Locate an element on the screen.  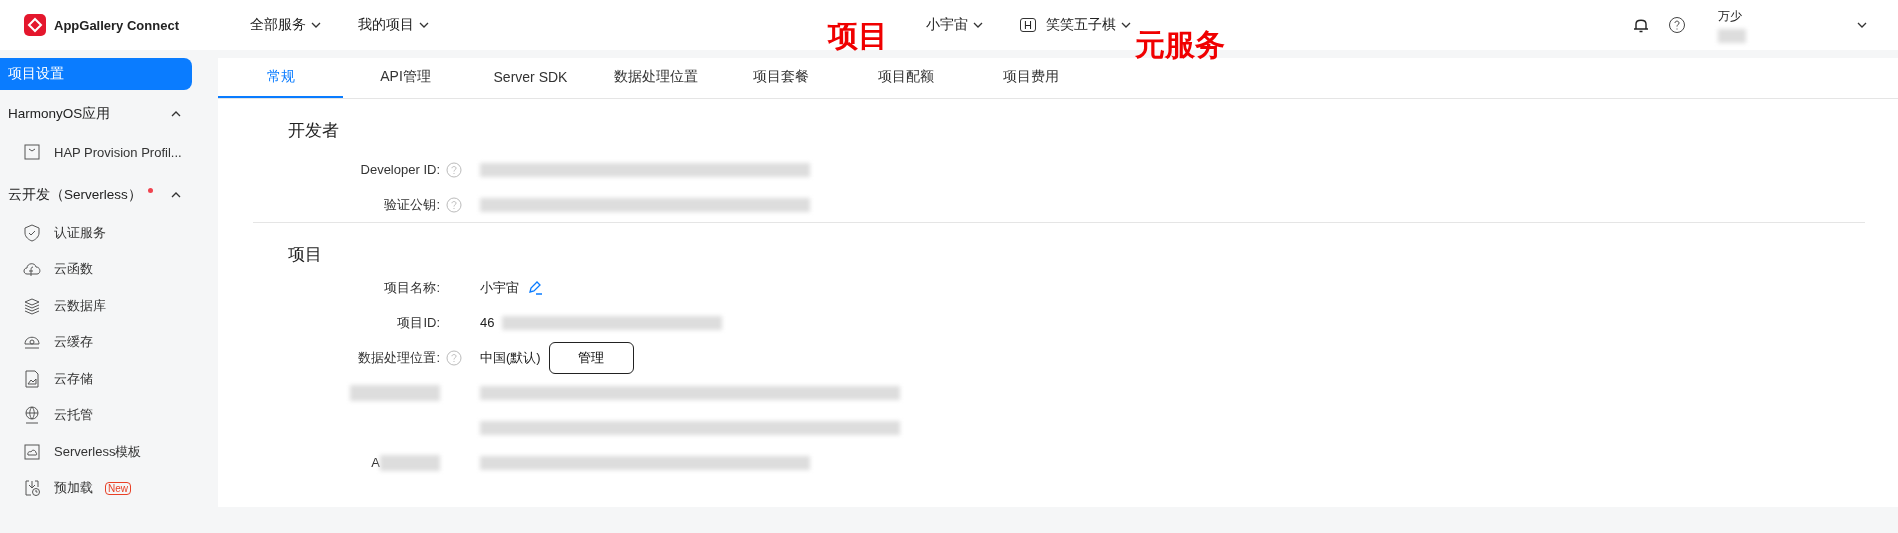
manage-button: 管理 is located at coordinates (591, 357).